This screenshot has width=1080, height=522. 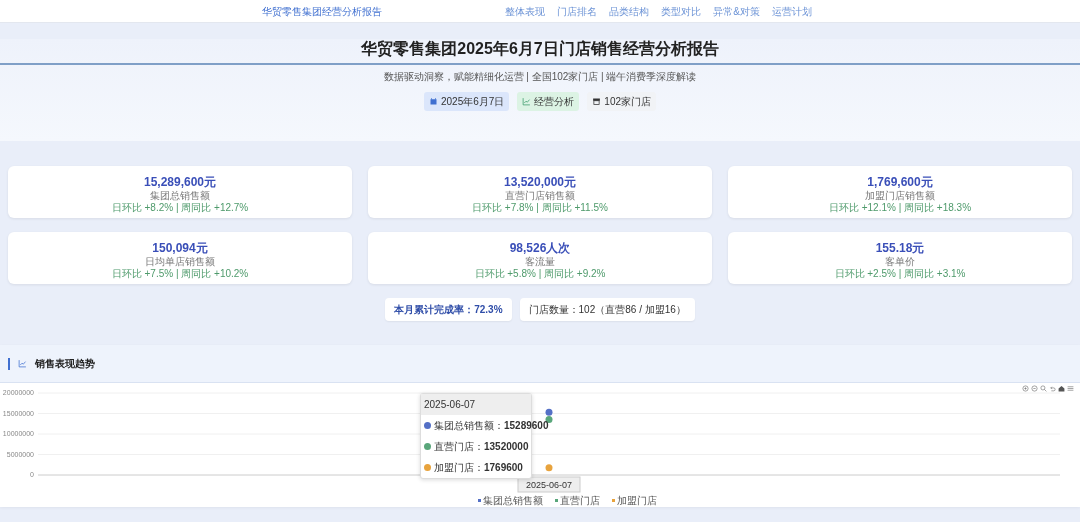 I want to click on kpi-value: 1,769,600元, so click(x=900, y=182).